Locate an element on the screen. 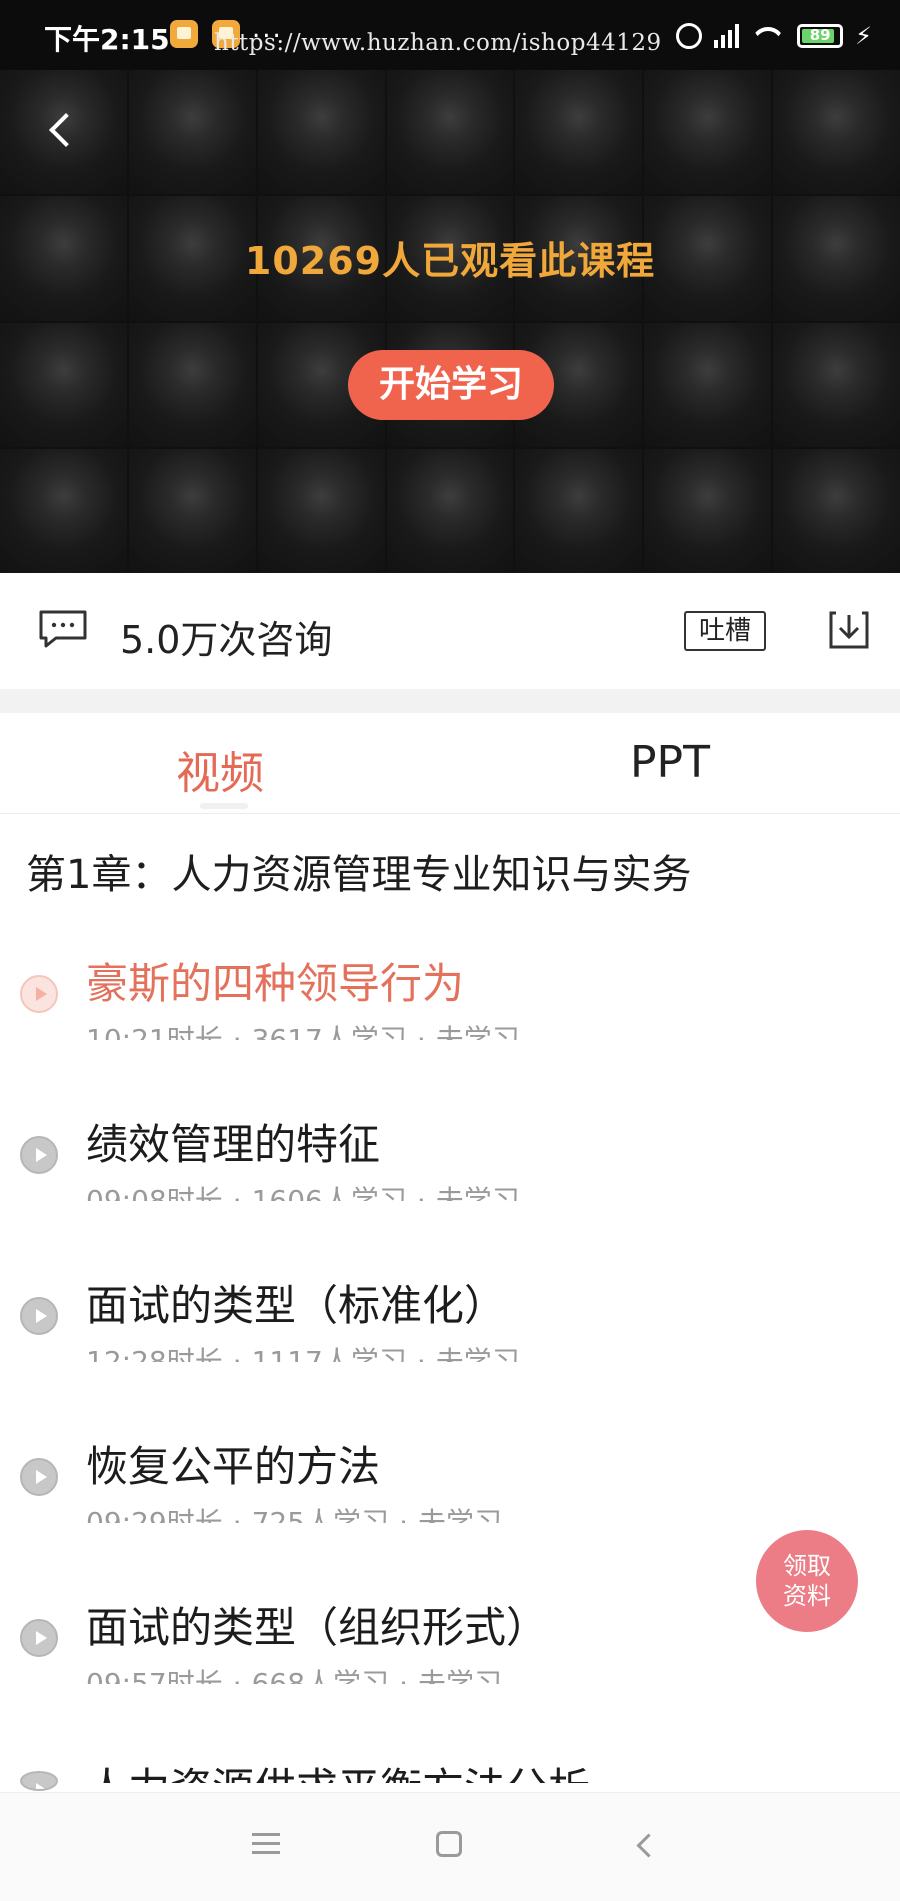 Image resolution: width=900 pixels, height=1901 pixels. lesson-meta: 10:21时长 · 3617人学习 · 未学习 is located at coordinates (303, 1031).